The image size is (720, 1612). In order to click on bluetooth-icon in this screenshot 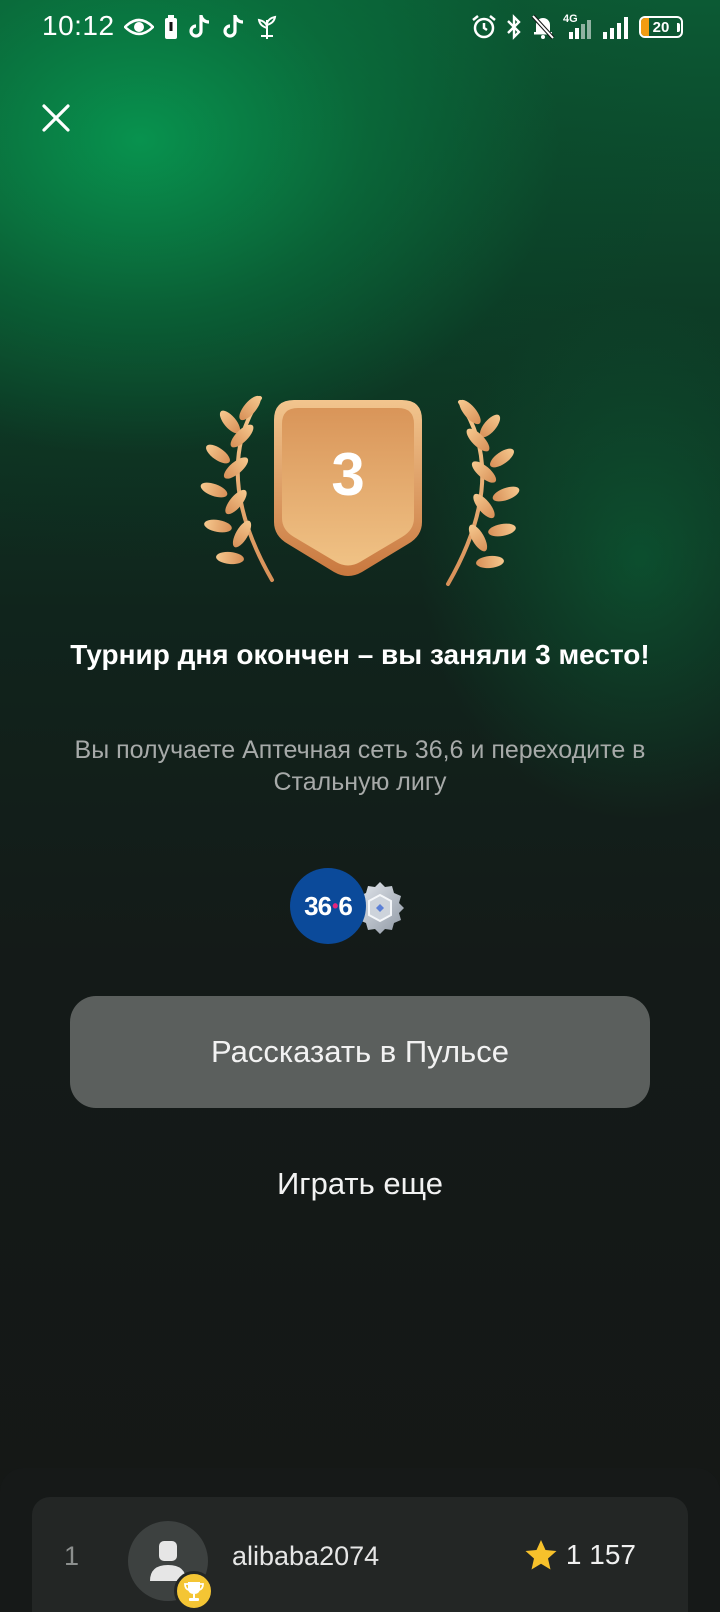, I will do `click(514, 27)`.